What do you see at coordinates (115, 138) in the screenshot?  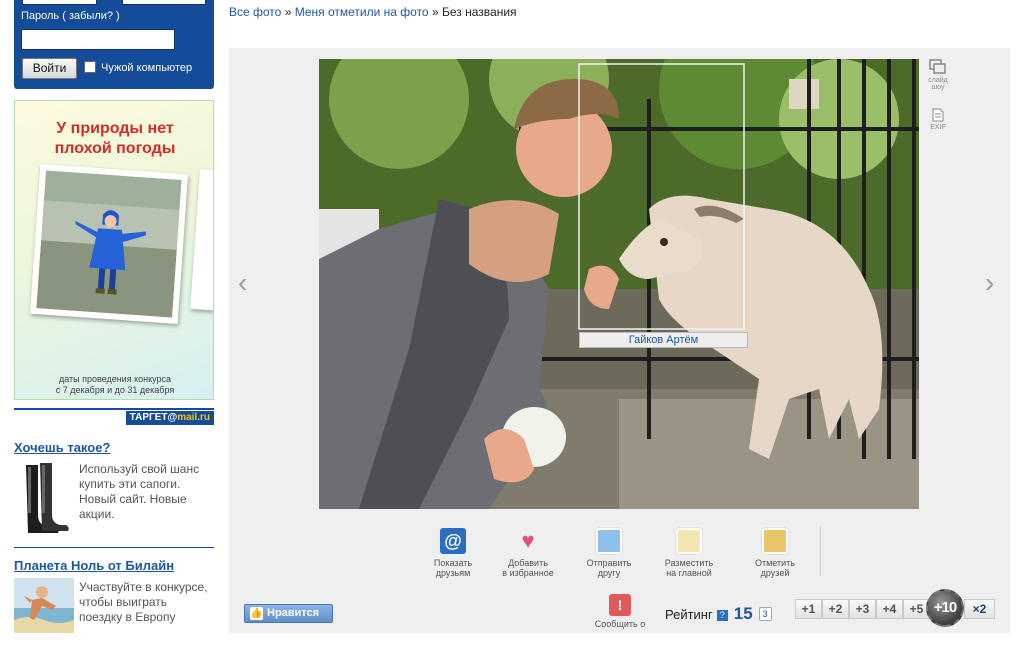 I see `ad-headline: У природы нет плохой погоды` at bounding box center [115, 138].